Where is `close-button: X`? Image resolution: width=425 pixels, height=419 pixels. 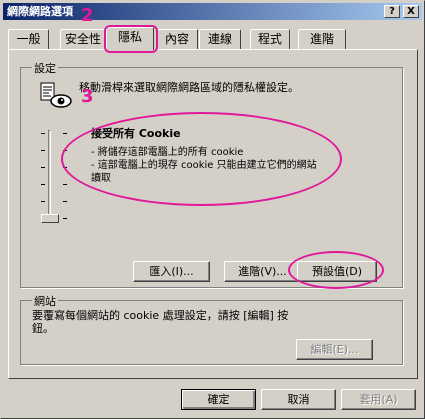
close-button: X is located at coordinates (411, 11).